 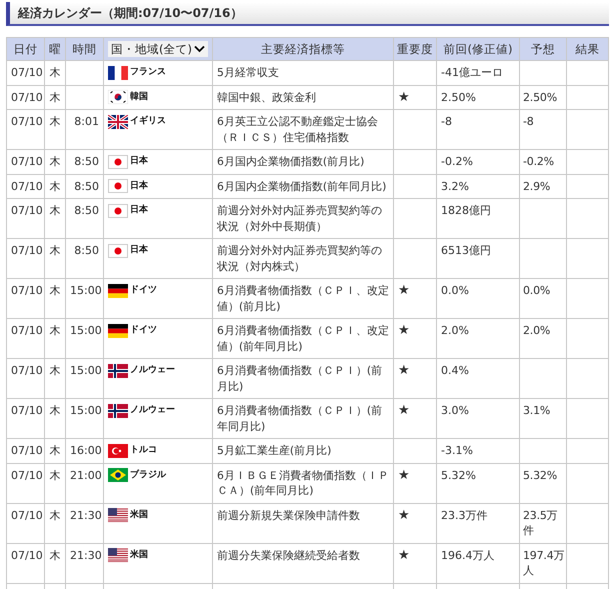 What do you see at coordinates (85, 483) in the screenshot?
I see `time-cell: 21:00` at bounding box center [85, 483].